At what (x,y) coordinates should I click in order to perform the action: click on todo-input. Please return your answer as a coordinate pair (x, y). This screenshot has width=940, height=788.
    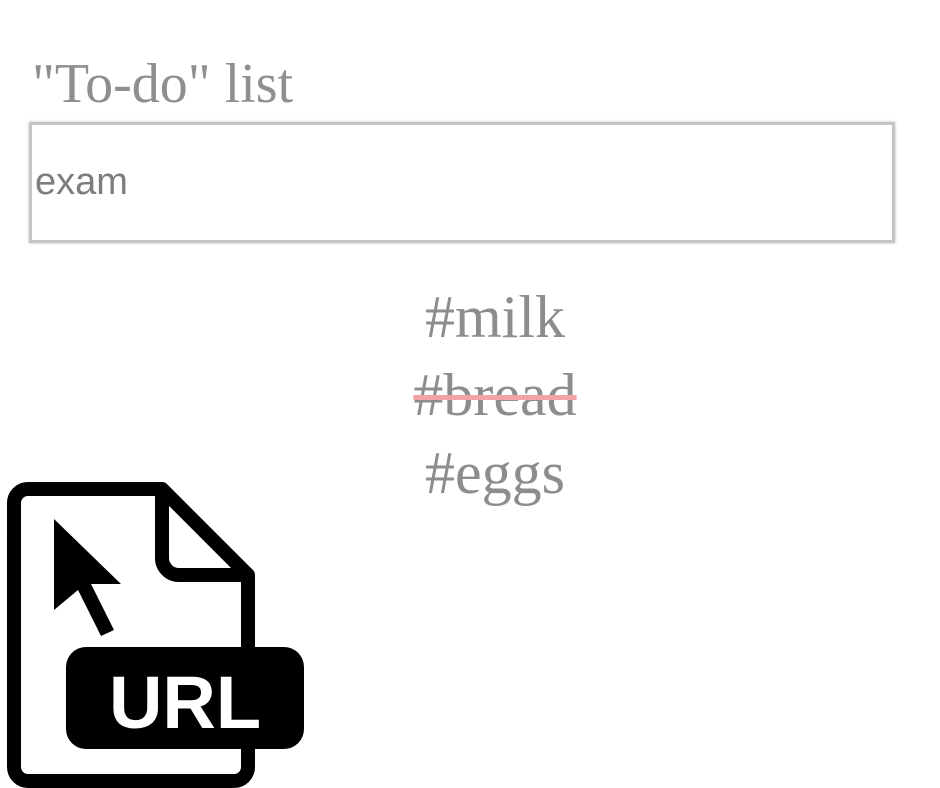
    Looking at the image, I should click on (462, 182).